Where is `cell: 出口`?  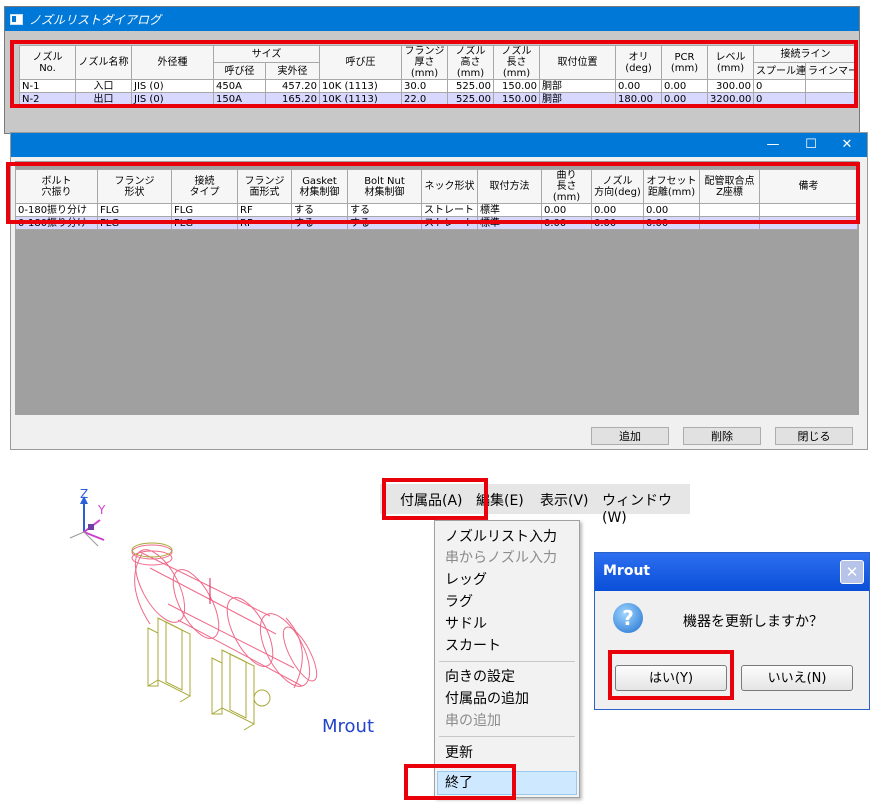
cell: 出口 is located at coordinates (103, 99).